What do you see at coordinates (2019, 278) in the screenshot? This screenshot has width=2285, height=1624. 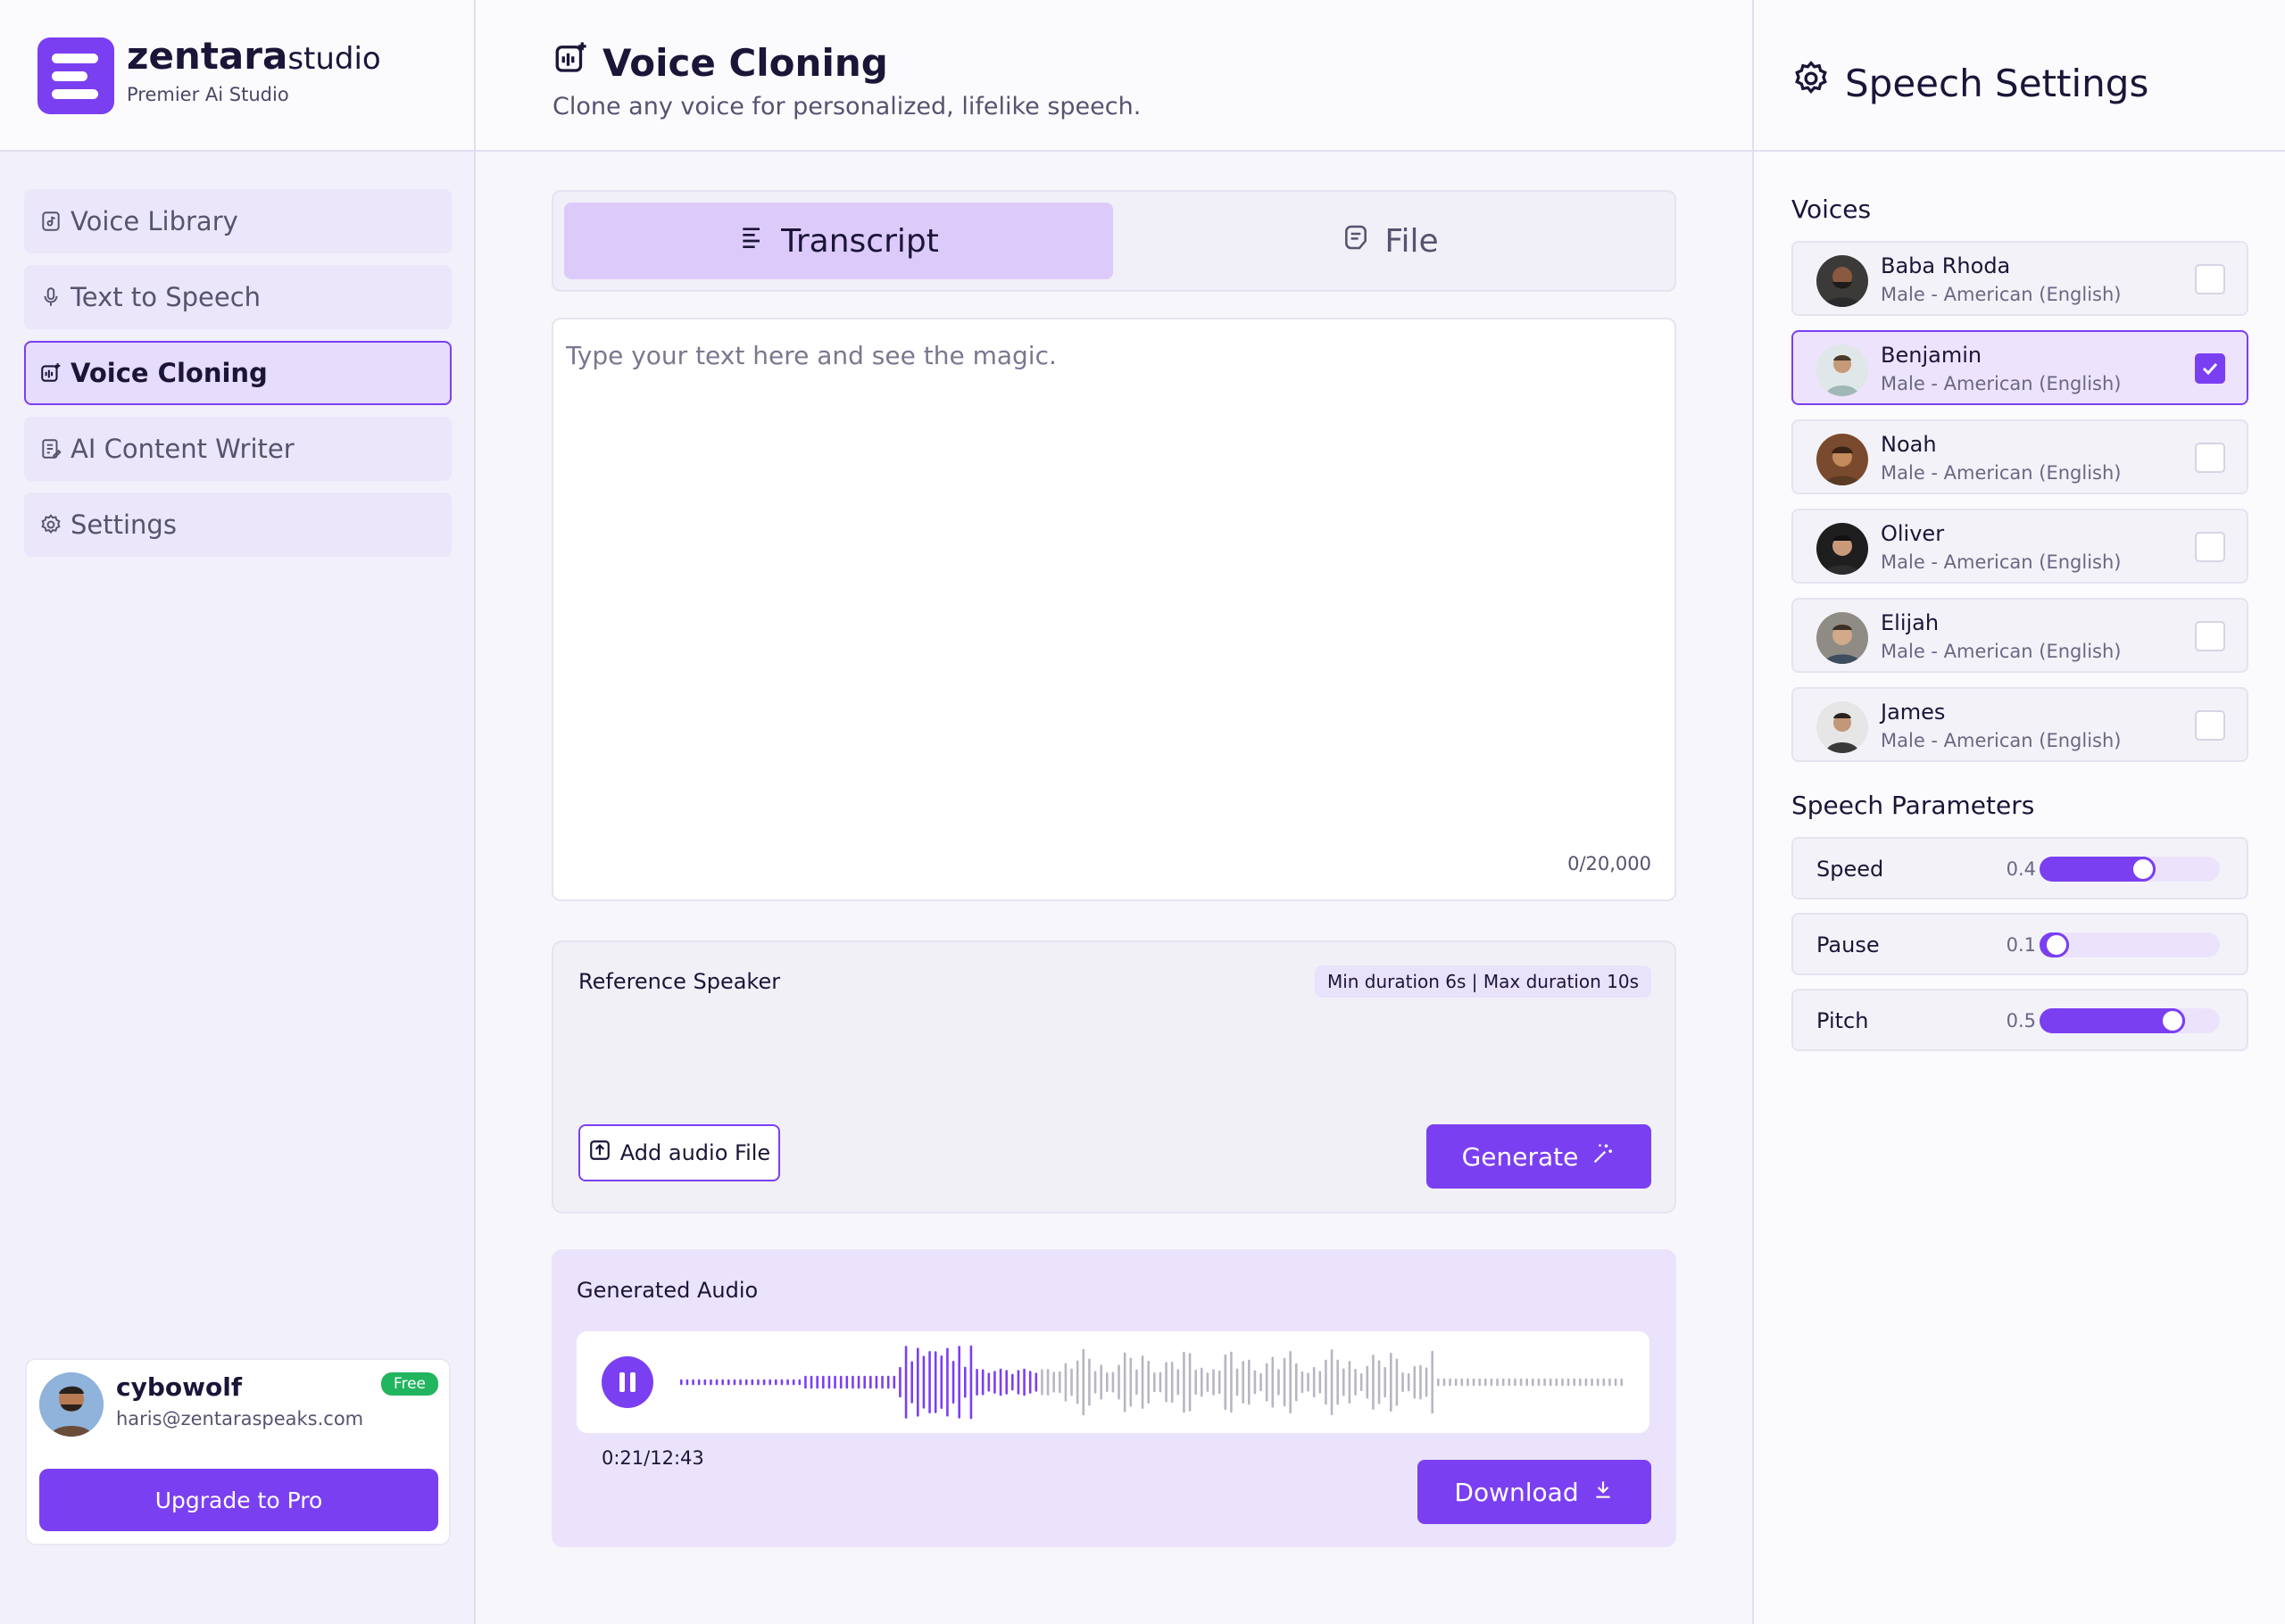 I see `voice-card-baba-rhoda: Baba Rhoda Male - American (English)` at bounding box center [2019, 278].